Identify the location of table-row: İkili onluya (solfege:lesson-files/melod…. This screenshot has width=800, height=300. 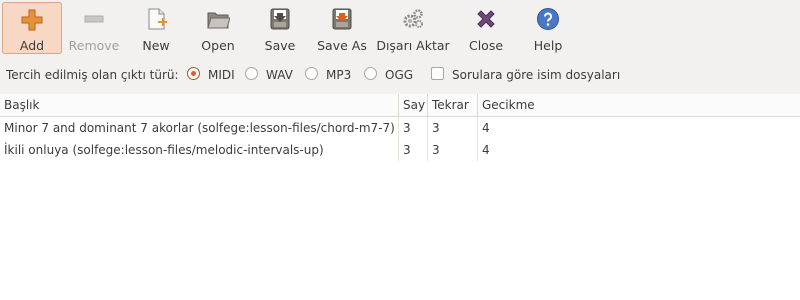
(400, 150).